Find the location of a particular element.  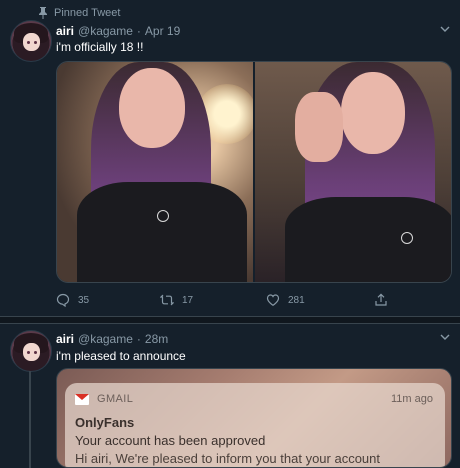

tweet-text: i'm pleased to announce is located at coordinates (121, 356).